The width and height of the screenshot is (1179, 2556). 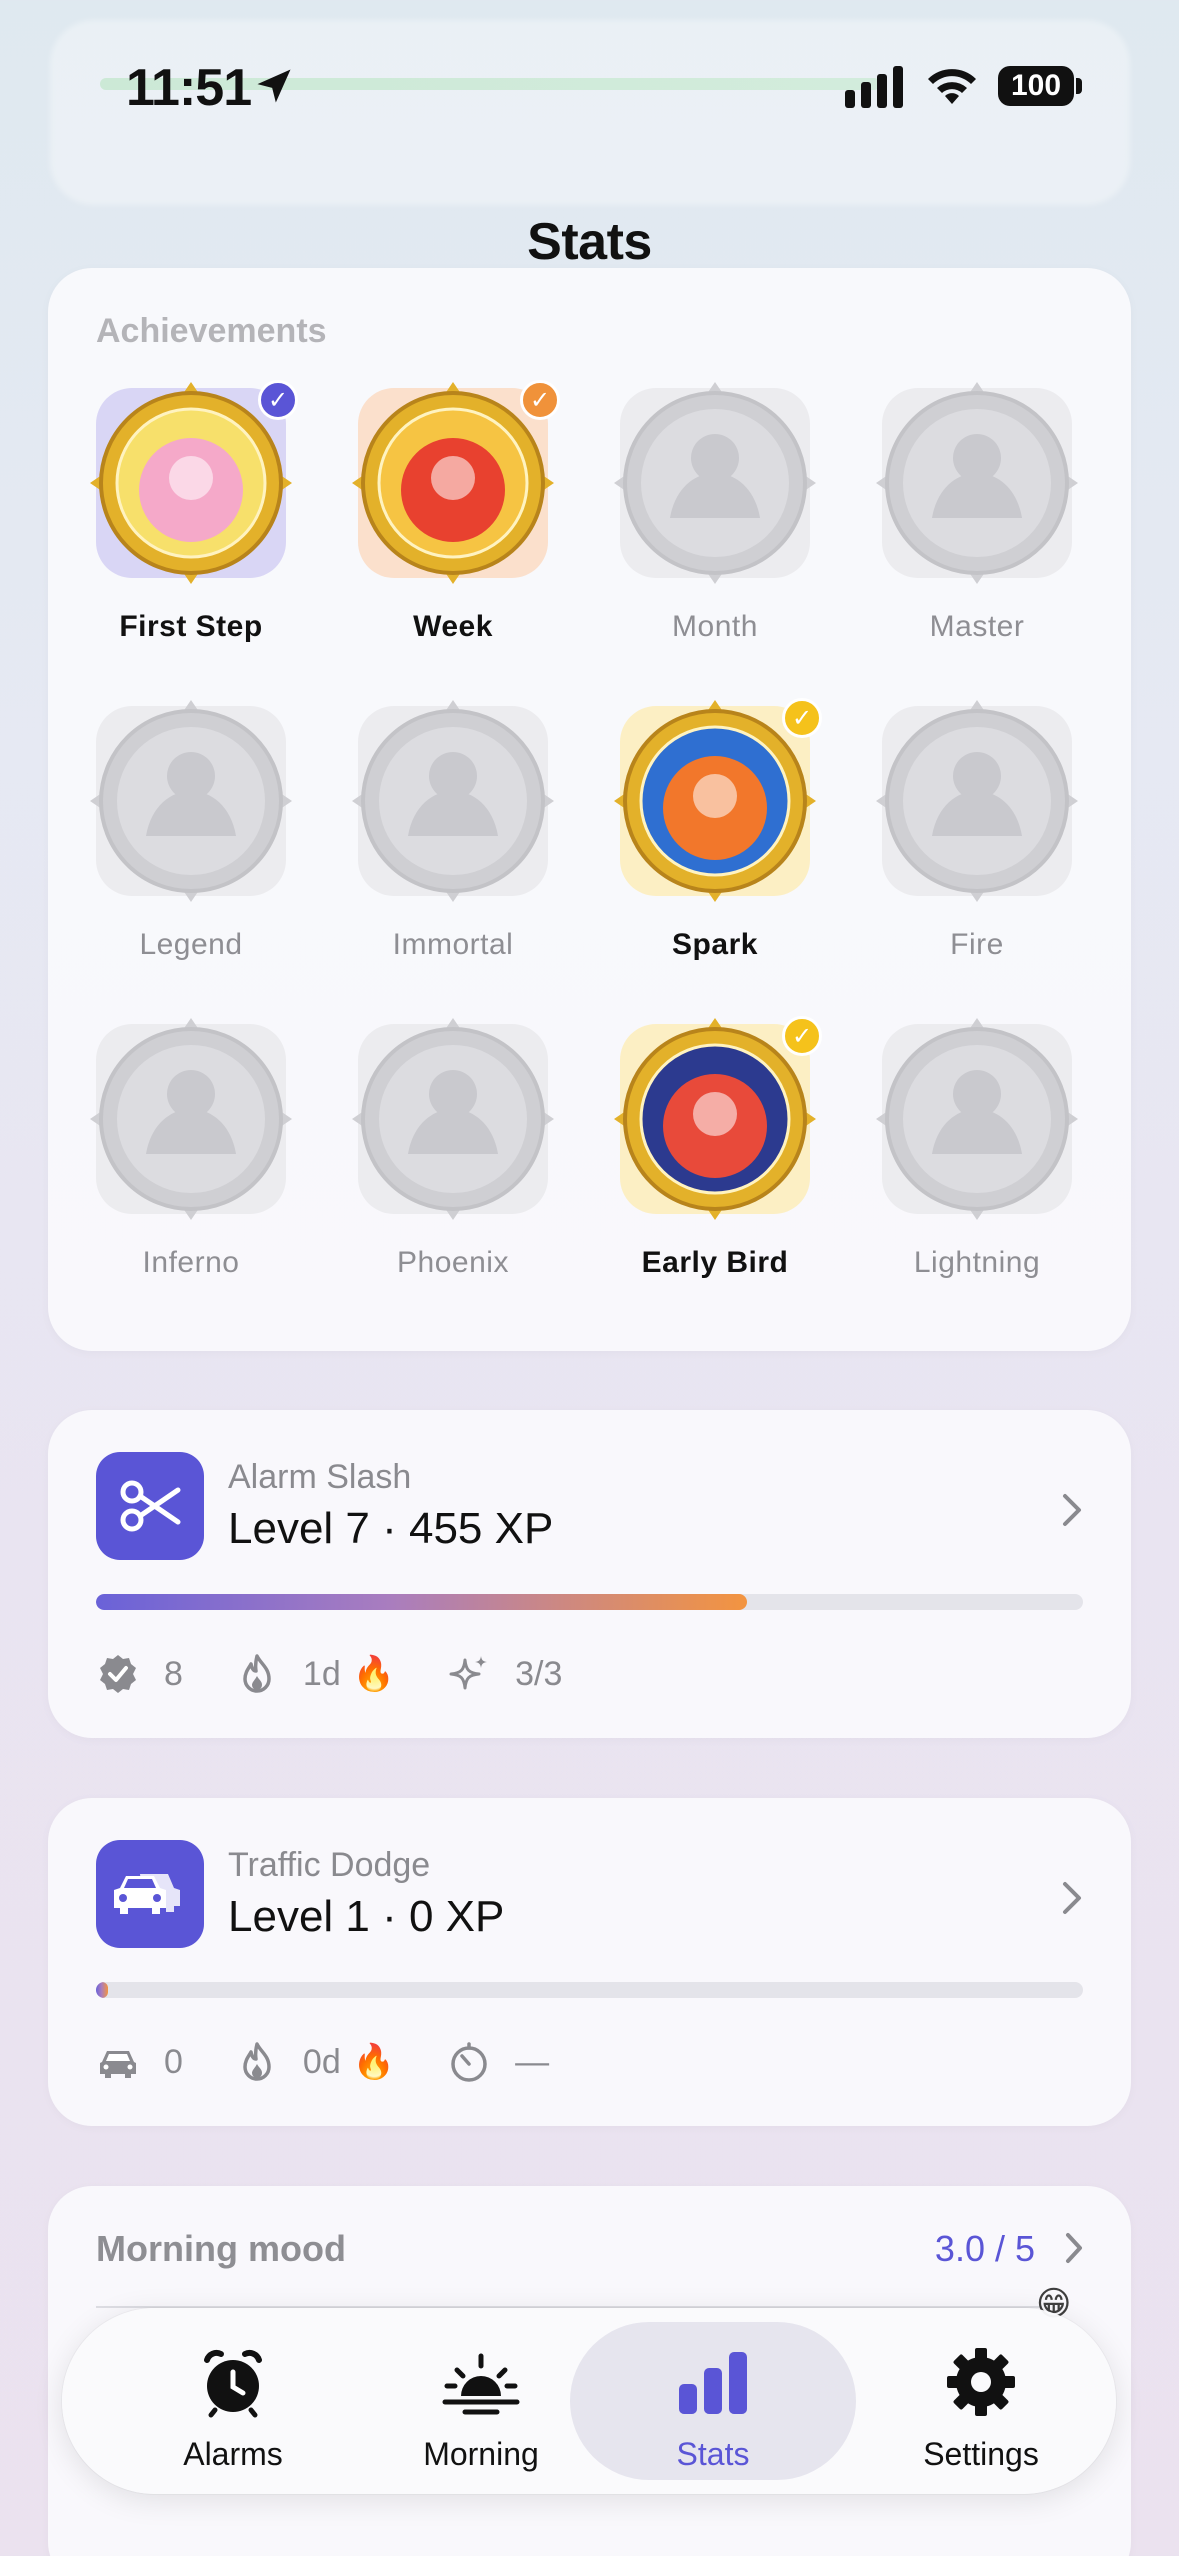 I want to click on achievement-label: Immortal, so click(x=453, y=944).